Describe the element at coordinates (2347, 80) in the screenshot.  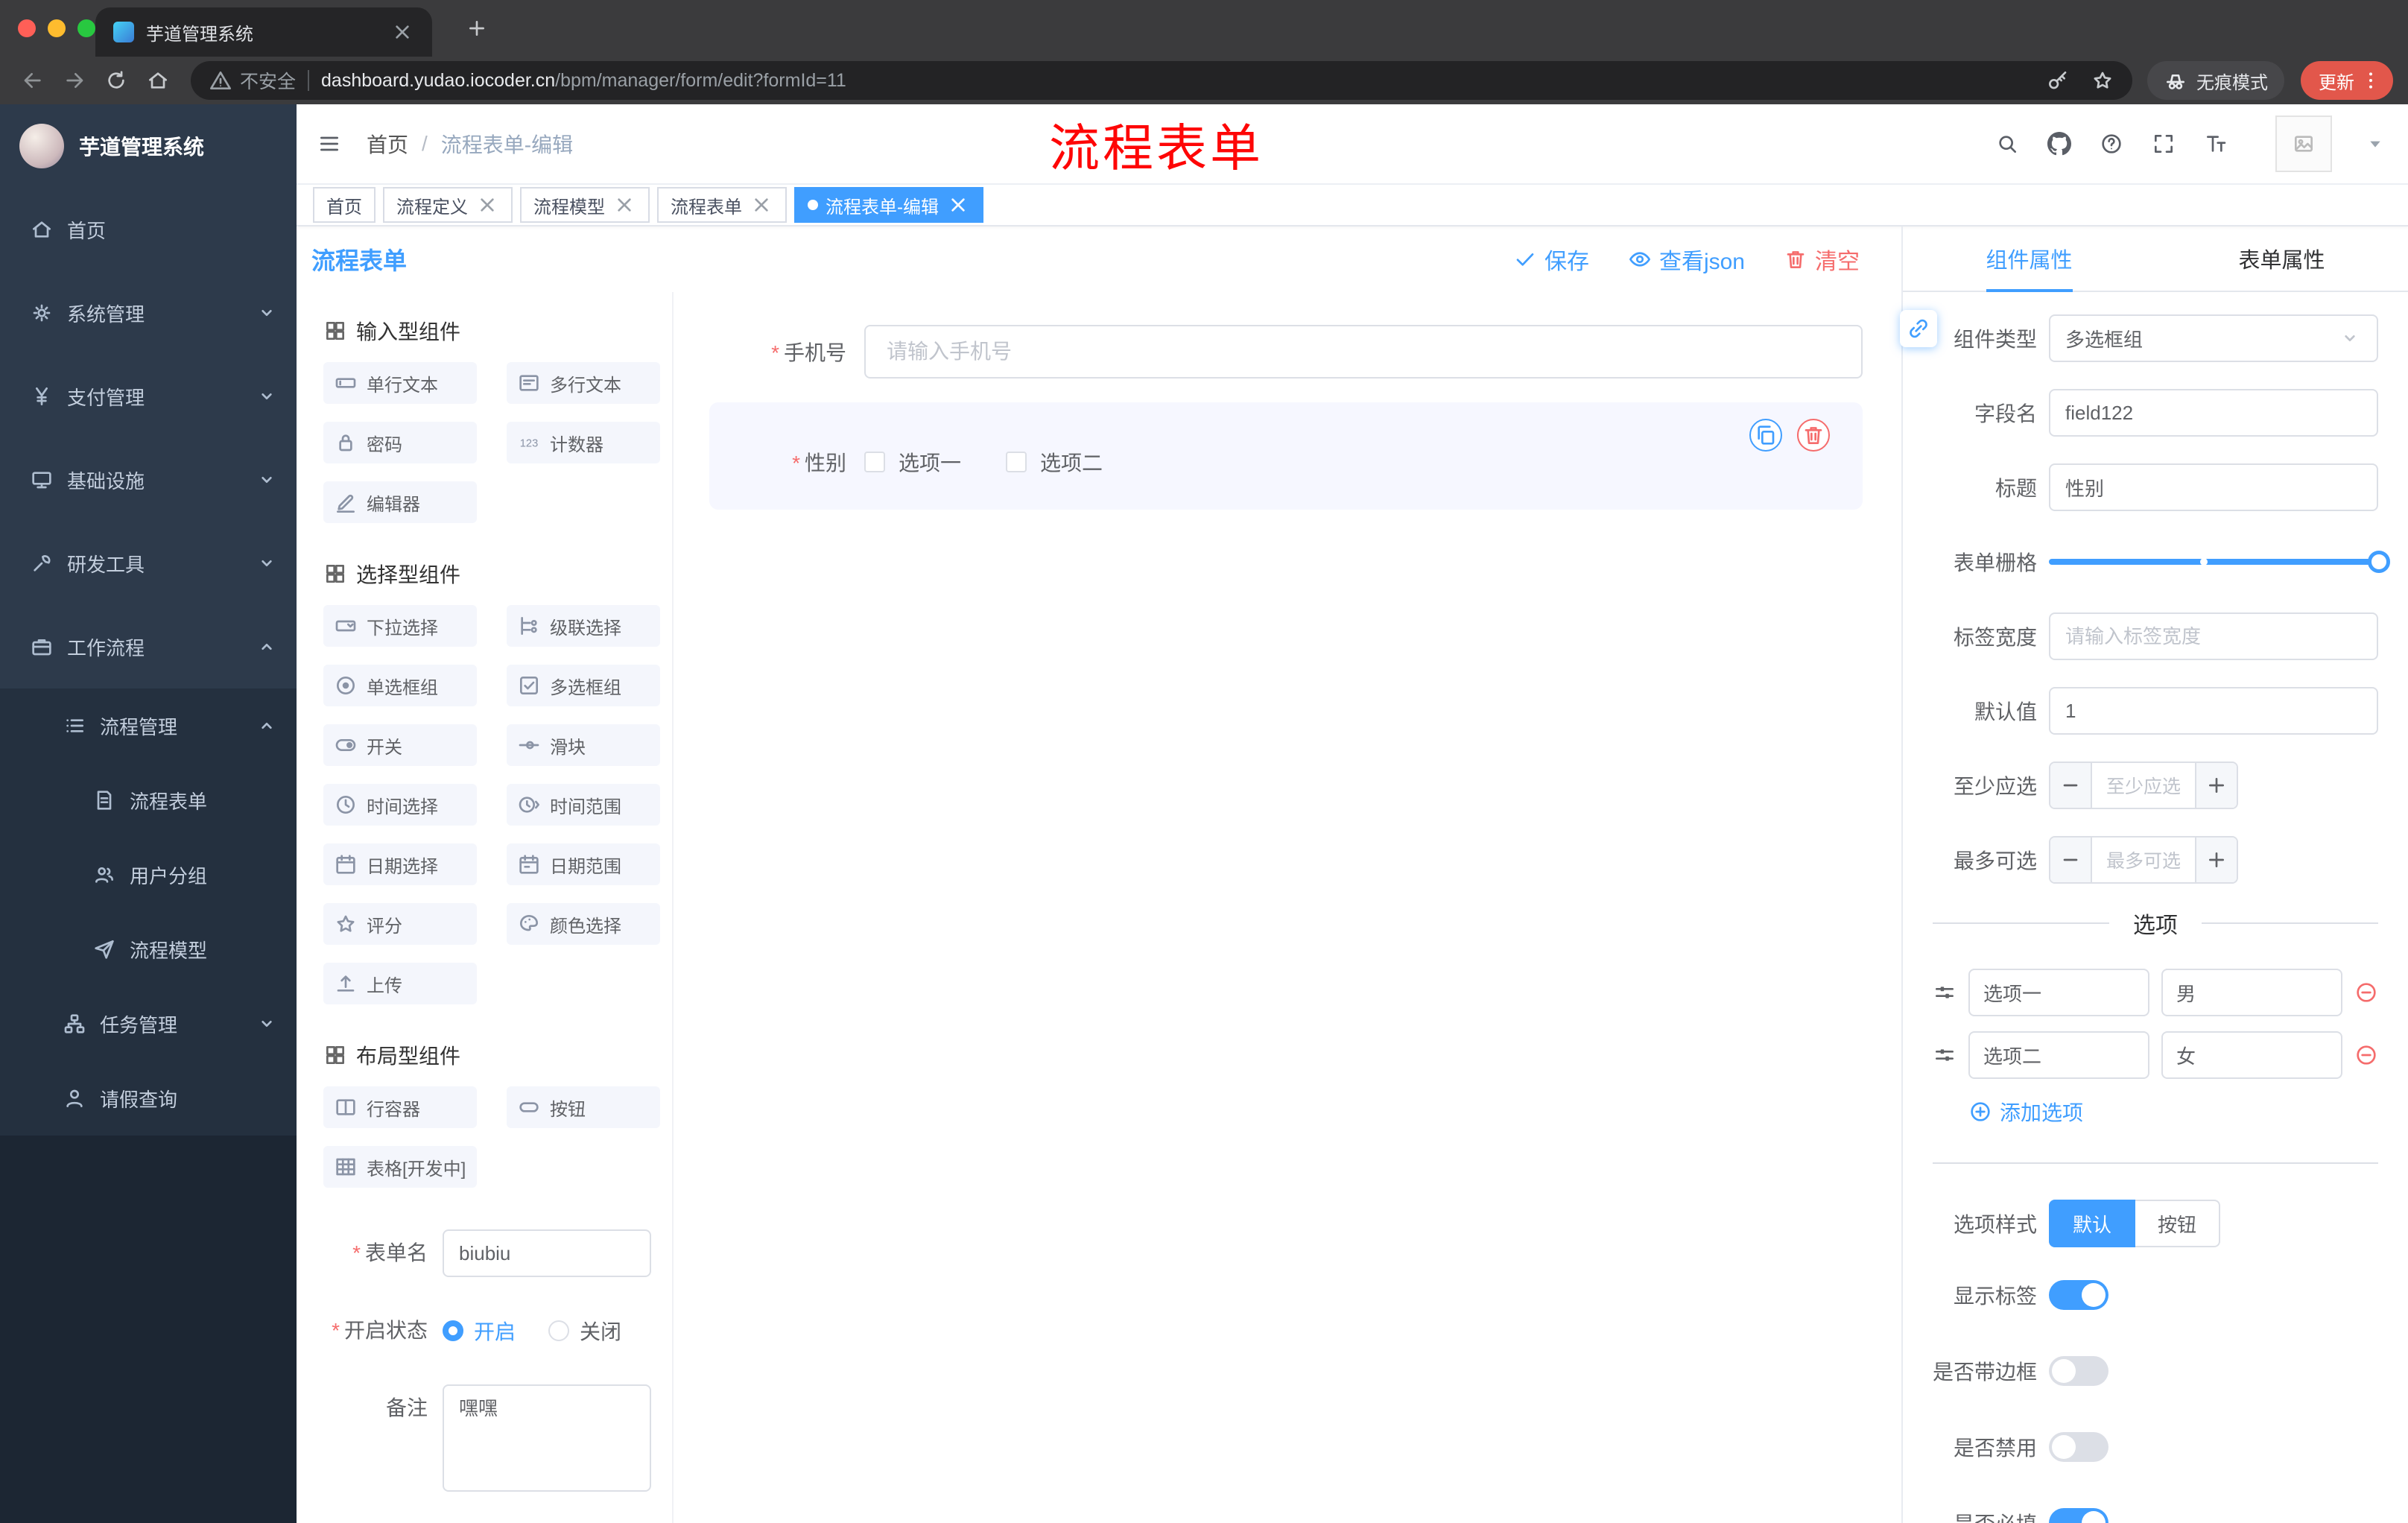
I see `browser-update-button: 更新` at that location.